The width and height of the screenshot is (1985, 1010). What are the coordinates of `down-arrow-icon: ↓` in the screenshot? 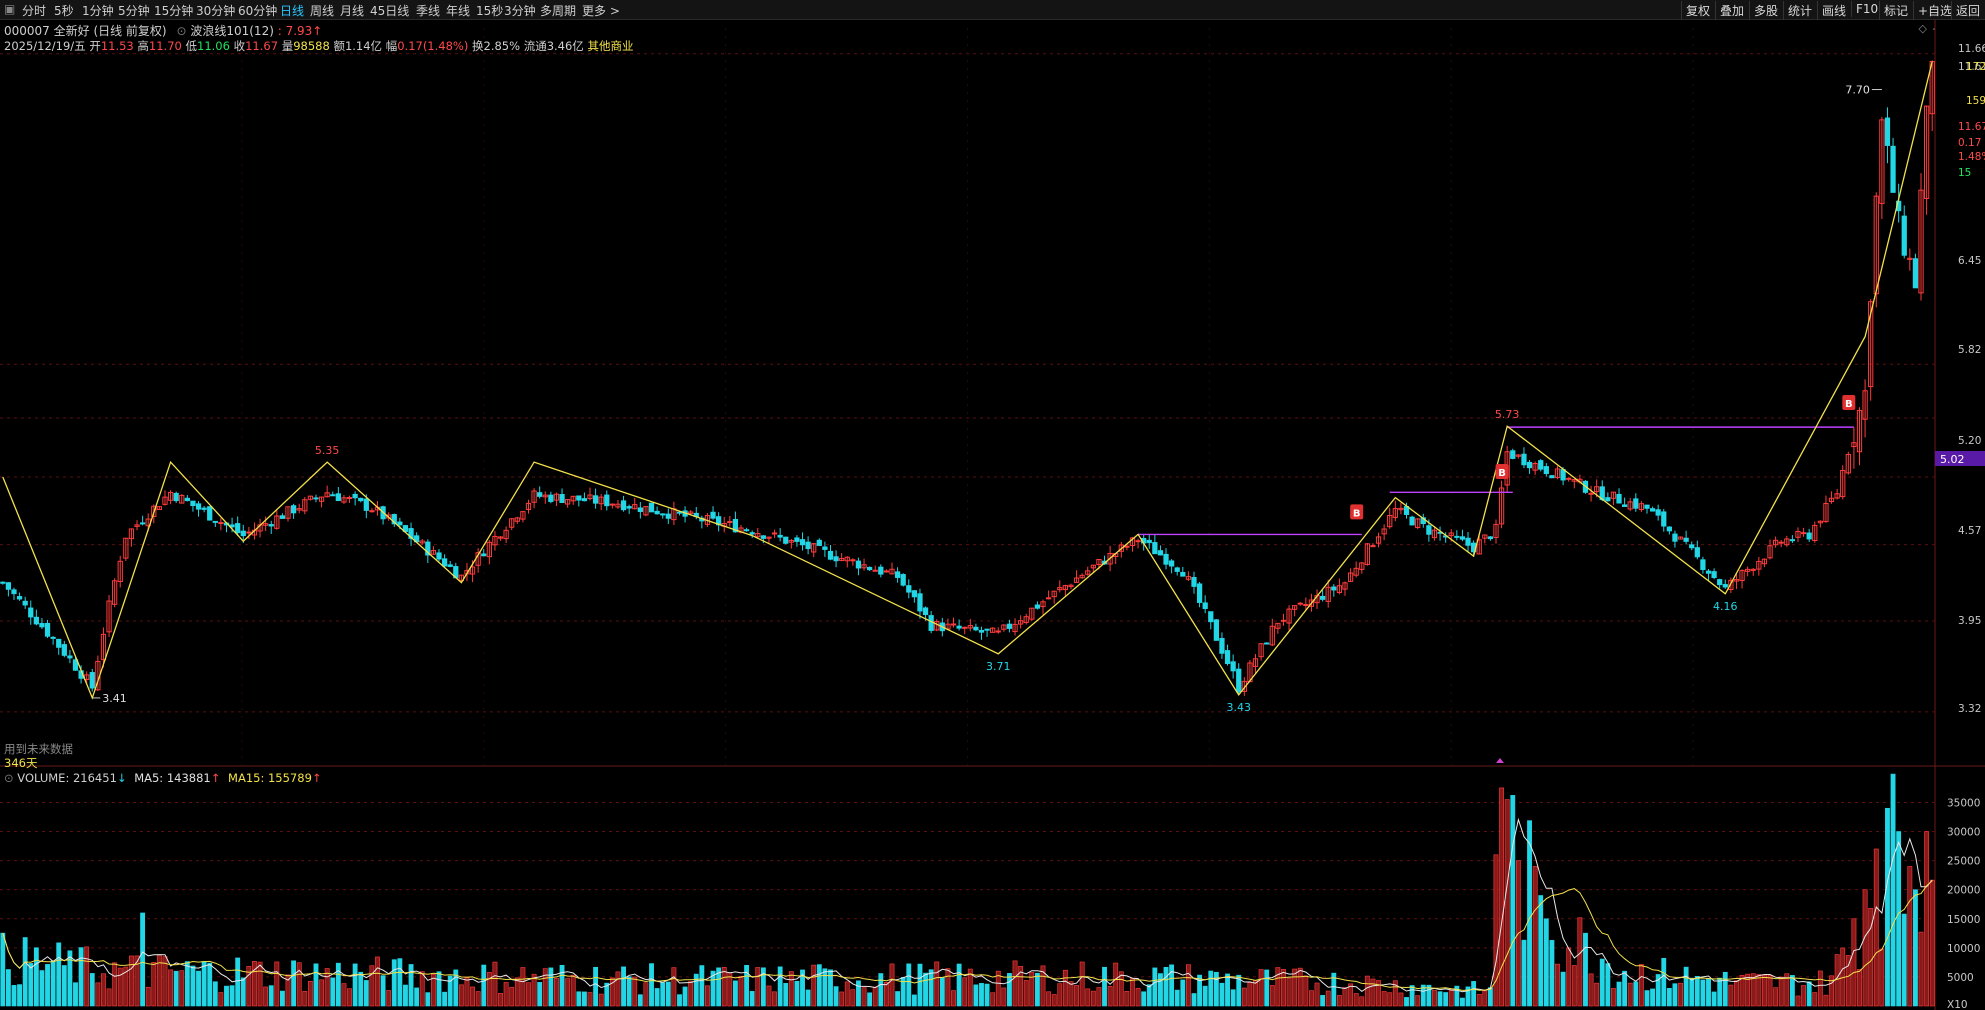 It's located at (121, 778).